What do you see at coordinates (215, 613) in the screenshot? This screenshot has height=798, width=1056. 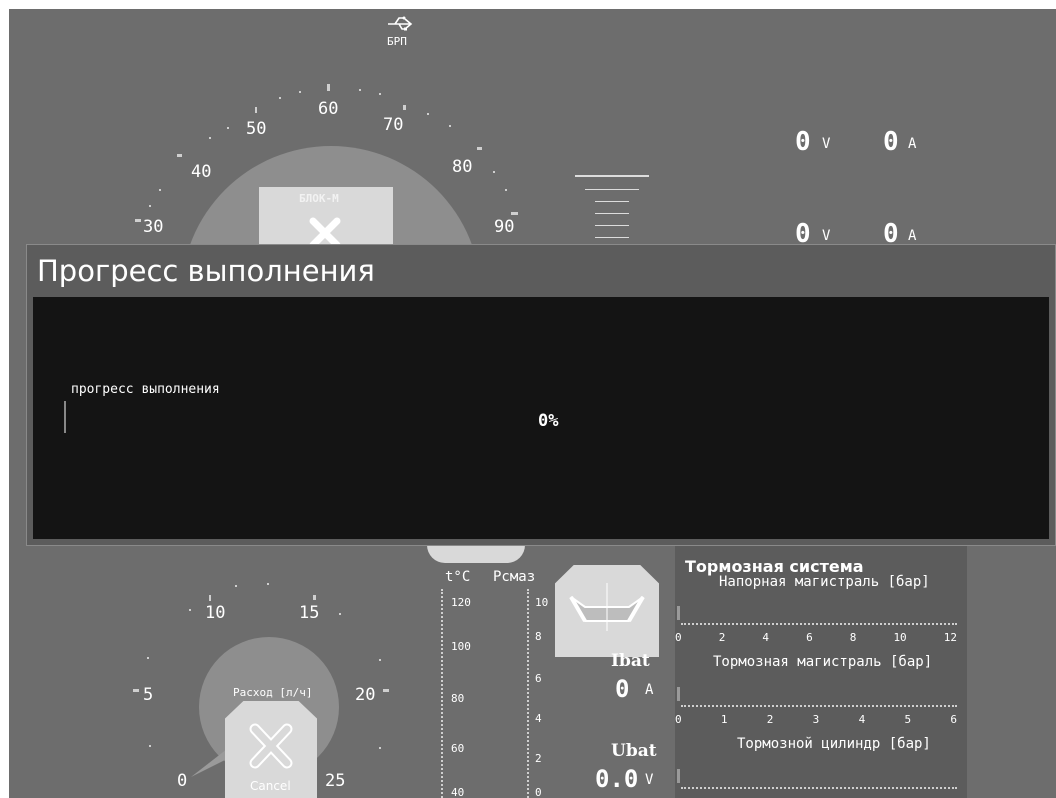 I see `fuel-tick-10: 10` at bounding box center [215, 613].